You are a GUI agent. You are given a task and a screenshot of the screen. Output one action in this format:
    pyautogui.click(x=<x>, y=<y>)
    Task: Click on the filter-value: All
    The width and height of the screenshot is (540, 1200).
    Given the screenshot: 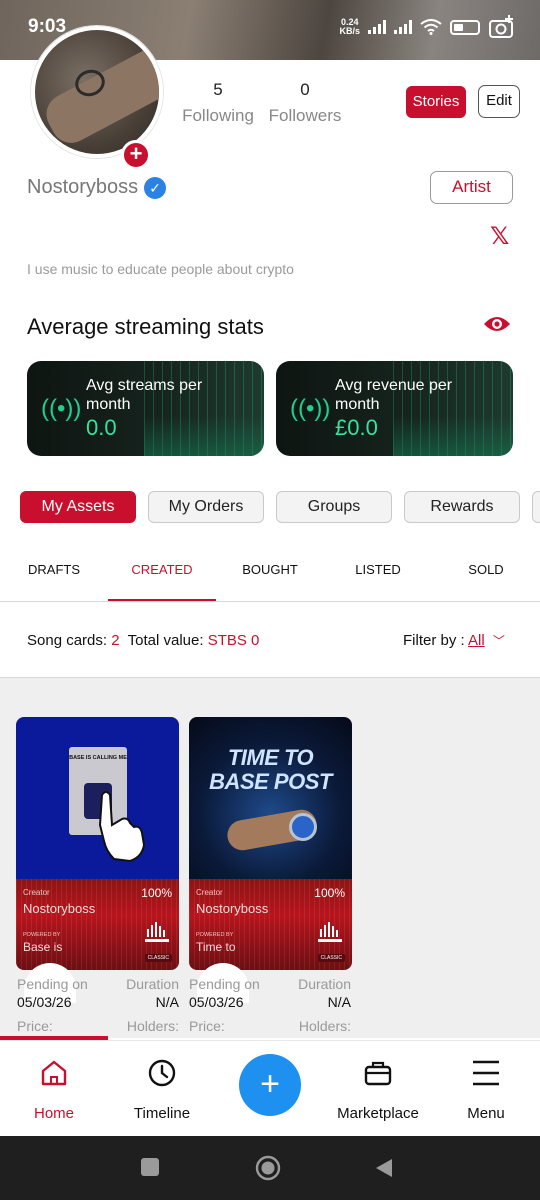 What is the action you would take?
    pyautogui.click(x=476, y=640)
    